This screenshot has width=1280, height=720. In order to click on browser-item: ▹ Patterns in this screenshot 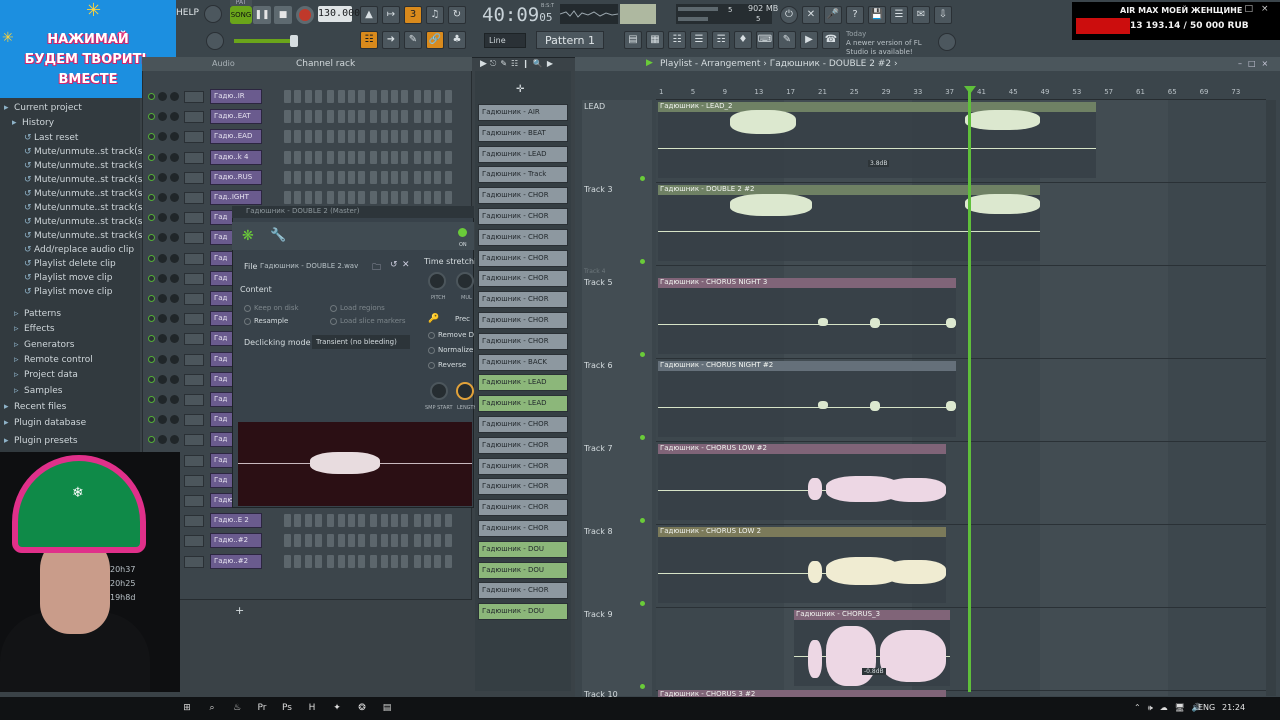, I will do `click(70, 314)`.